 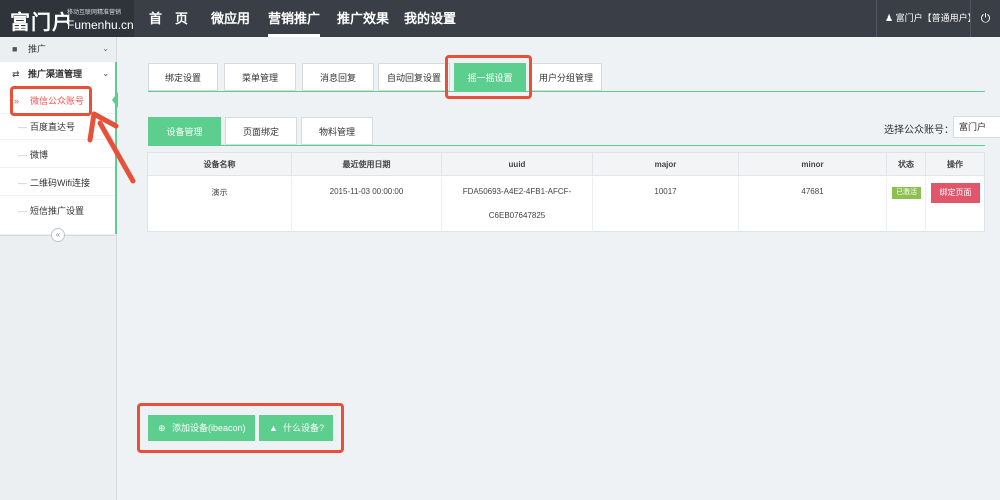 What do you see at coordinates (813, 164) in the screenshot?
I see `table-header: minor` at bounding box center [813, 164].